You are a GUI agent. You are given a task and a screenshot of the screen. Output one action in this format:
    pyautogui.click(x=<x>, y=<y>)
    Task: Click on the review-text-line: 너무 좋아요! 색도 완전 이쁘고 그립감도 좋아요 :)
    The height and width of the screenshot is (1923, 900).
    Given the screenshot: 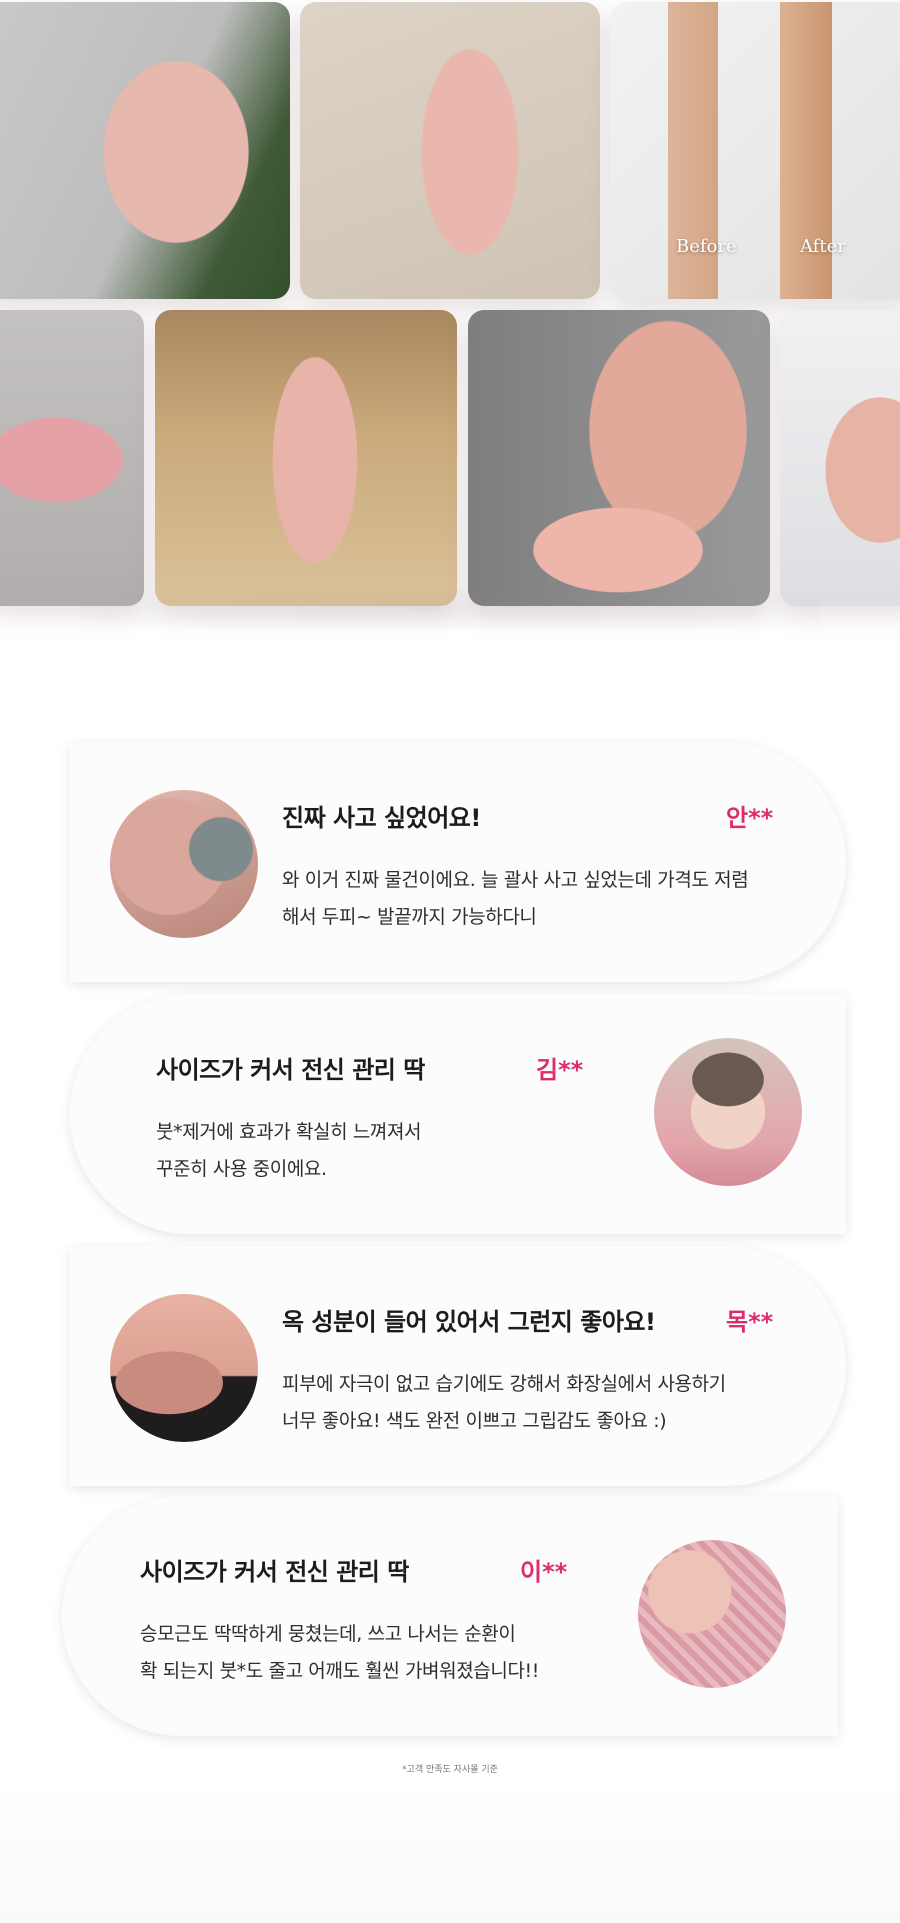 What is the action you would take?
    pyautogui.click(x=474, y=1421)
    